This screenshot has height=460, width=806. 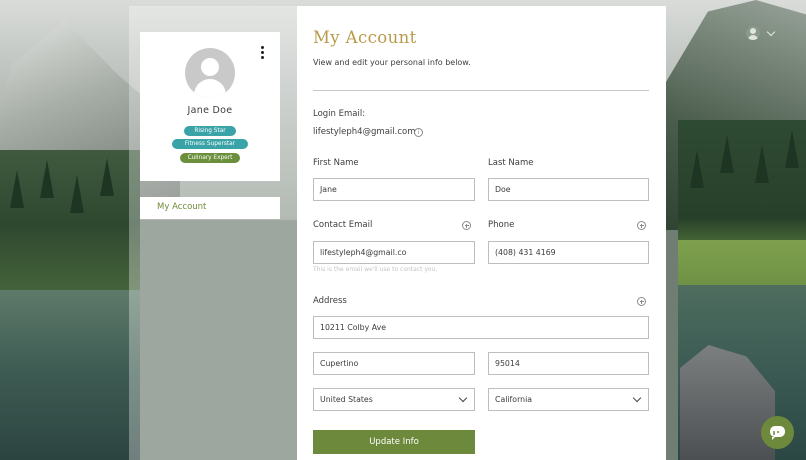 What do you see at coordinates (418, 132) in the screenshot?
I see `info-icon: i` at bounding box center [418, 132].